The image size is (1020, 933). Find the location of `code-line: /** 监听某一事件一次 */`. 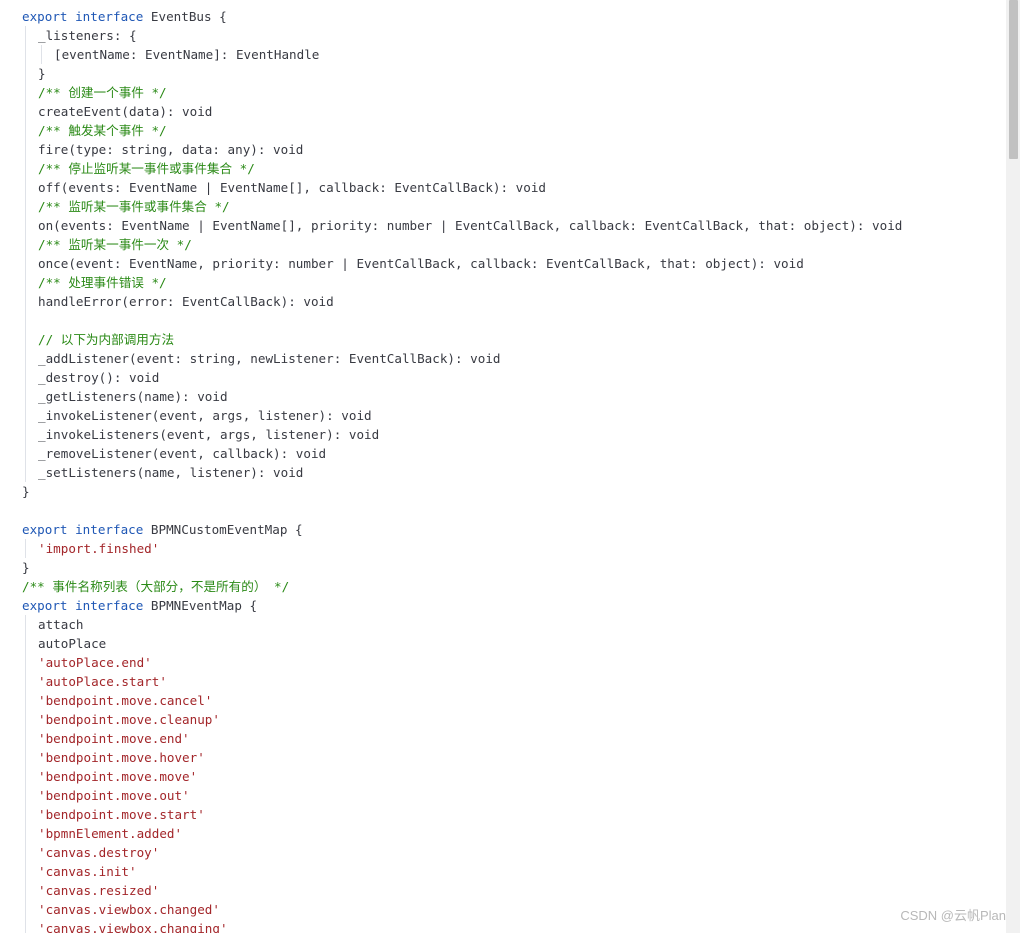

code-line: /** 监听某一事件一次 */ is located at coordinates (115, 244).